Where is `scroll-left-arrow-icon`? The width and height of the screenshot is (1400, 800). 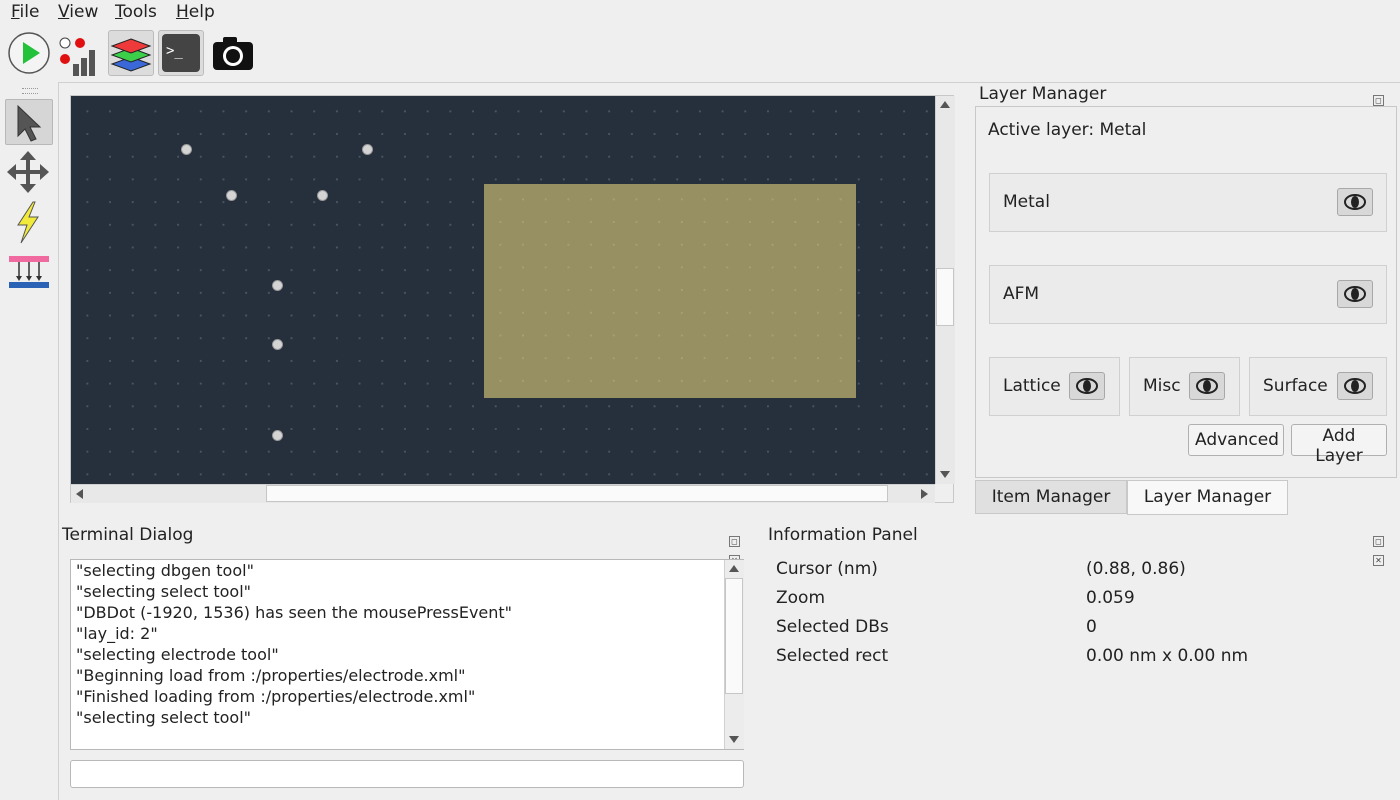
scroll-left-arrow-icon is located at coordinates (79, 494).